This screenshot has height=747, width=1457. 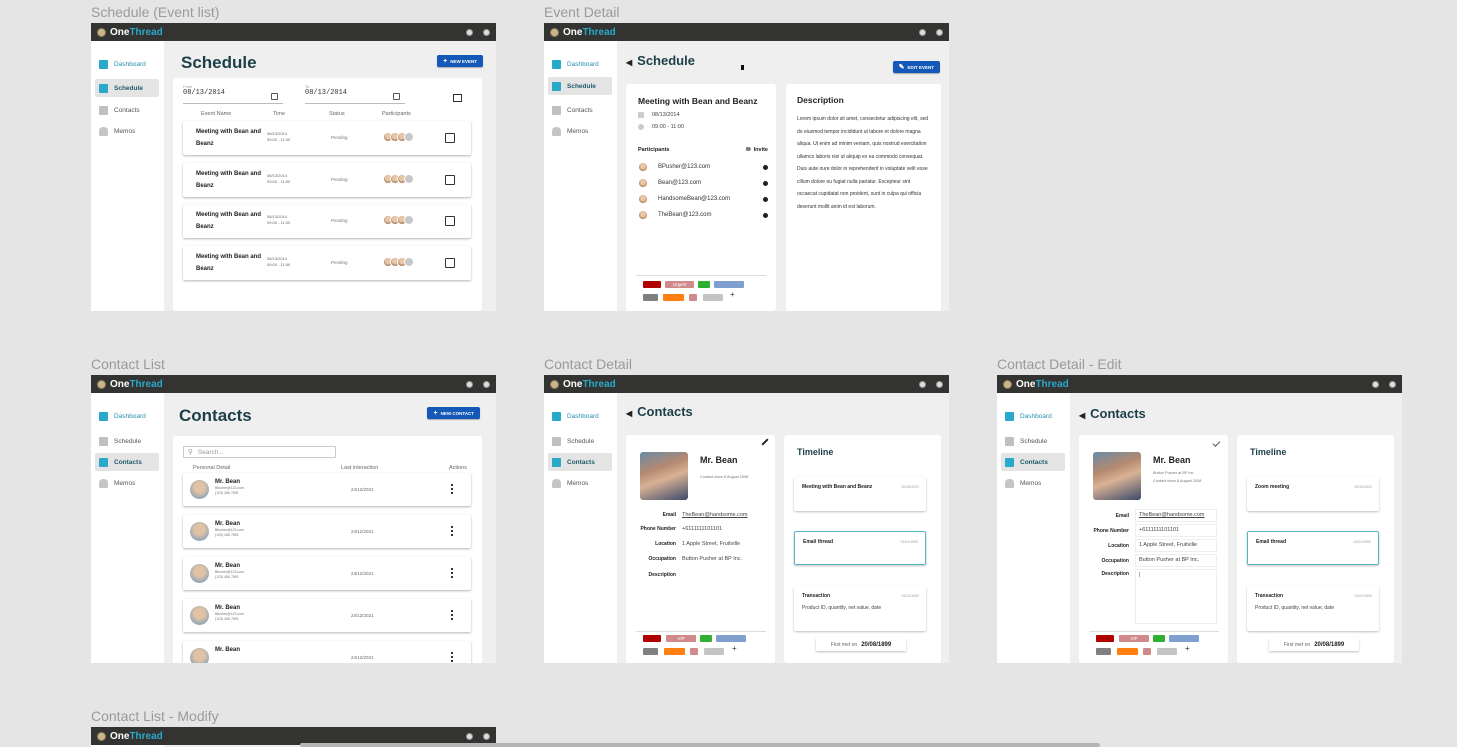 What do you see at coordinates (757, 150) in the screenshot?
I see `invite-button: ✉ Invite` at bounding box center [757, 150].